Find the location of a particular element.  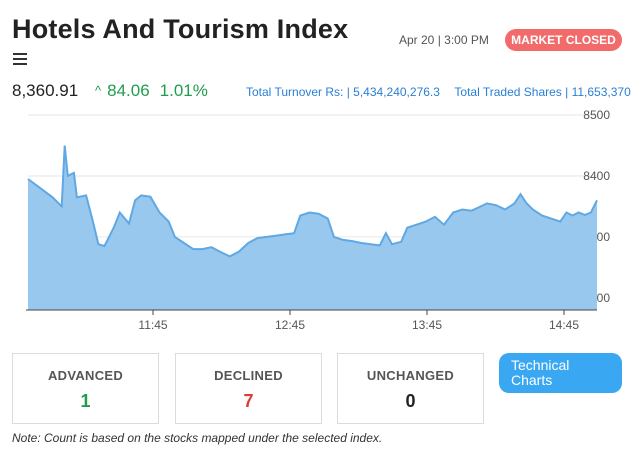

x-tick-label: 14:45 is located at coordinates (564, 325).